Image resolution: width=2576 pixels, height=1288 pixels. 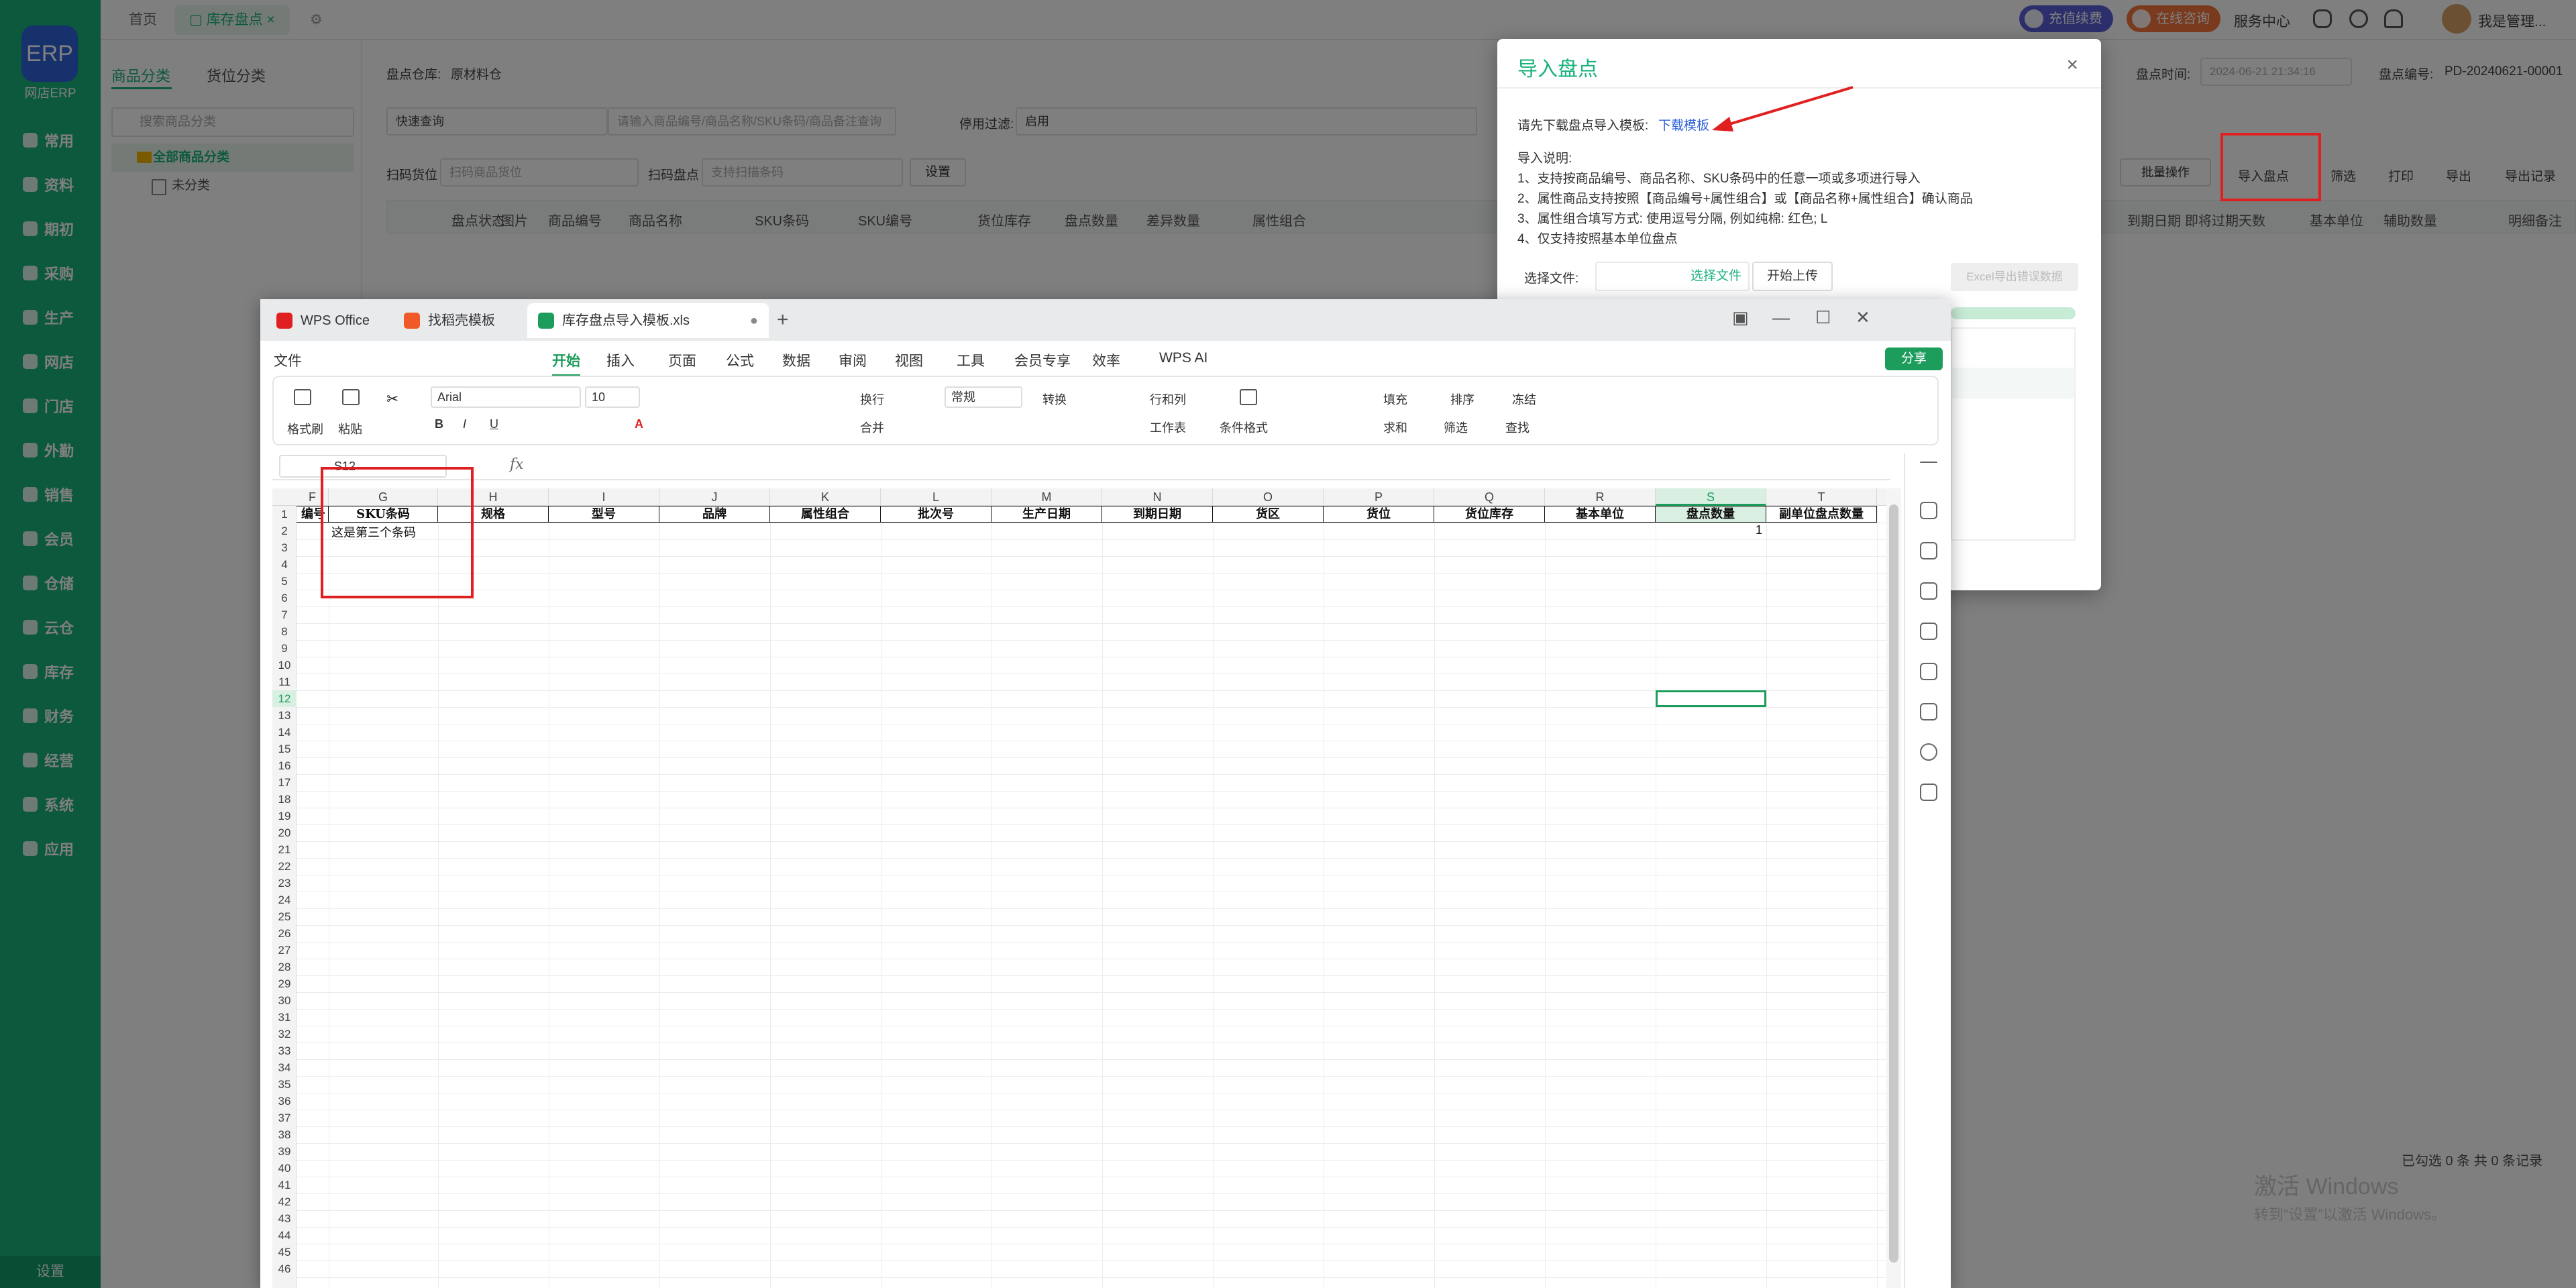 What do you see at coordinates (284, 531) in the screenshot?
I see `row-header-2: 2` at bounding box center [284, 531].